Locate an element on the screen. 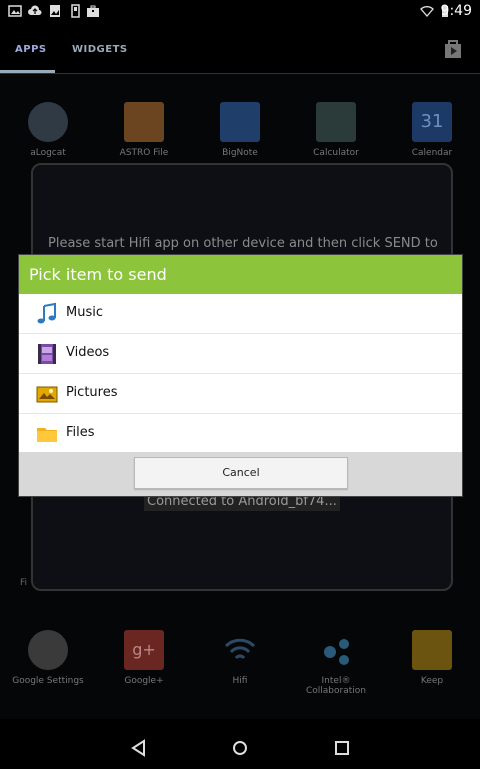  item-label: Videos is located at coordinates (88, 352).